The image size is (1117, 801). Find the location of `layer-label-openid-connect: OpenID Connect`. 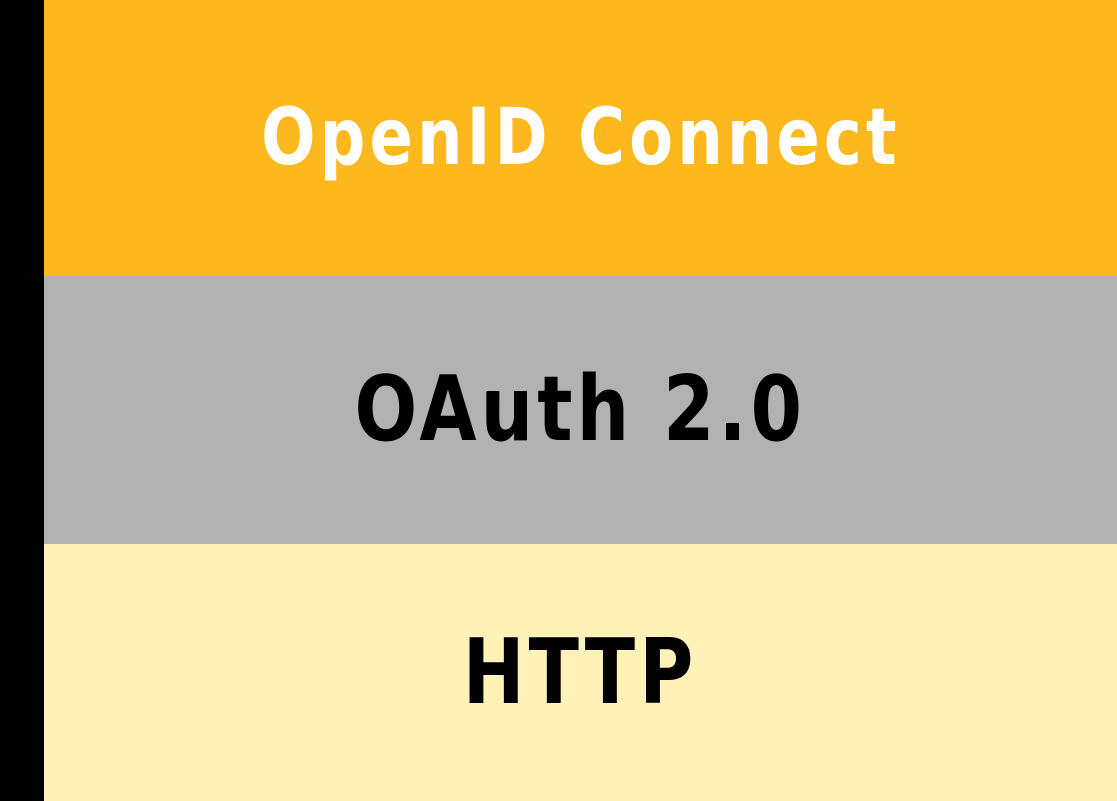

layer-label-openid-connect: OpenID Connect is located at coordinates (580, 138).